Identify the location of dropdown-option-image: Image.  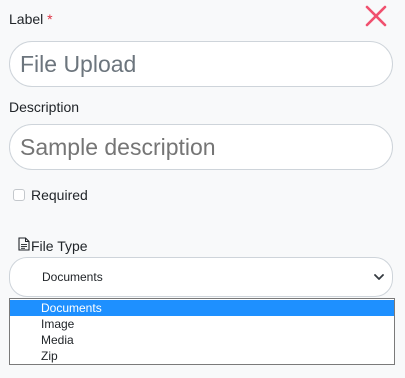
(202, 324).